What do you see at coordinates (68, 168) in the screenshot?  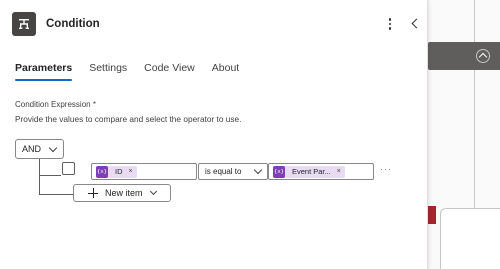 I see `row-select-checkbox` at bounding box center [68, 168].